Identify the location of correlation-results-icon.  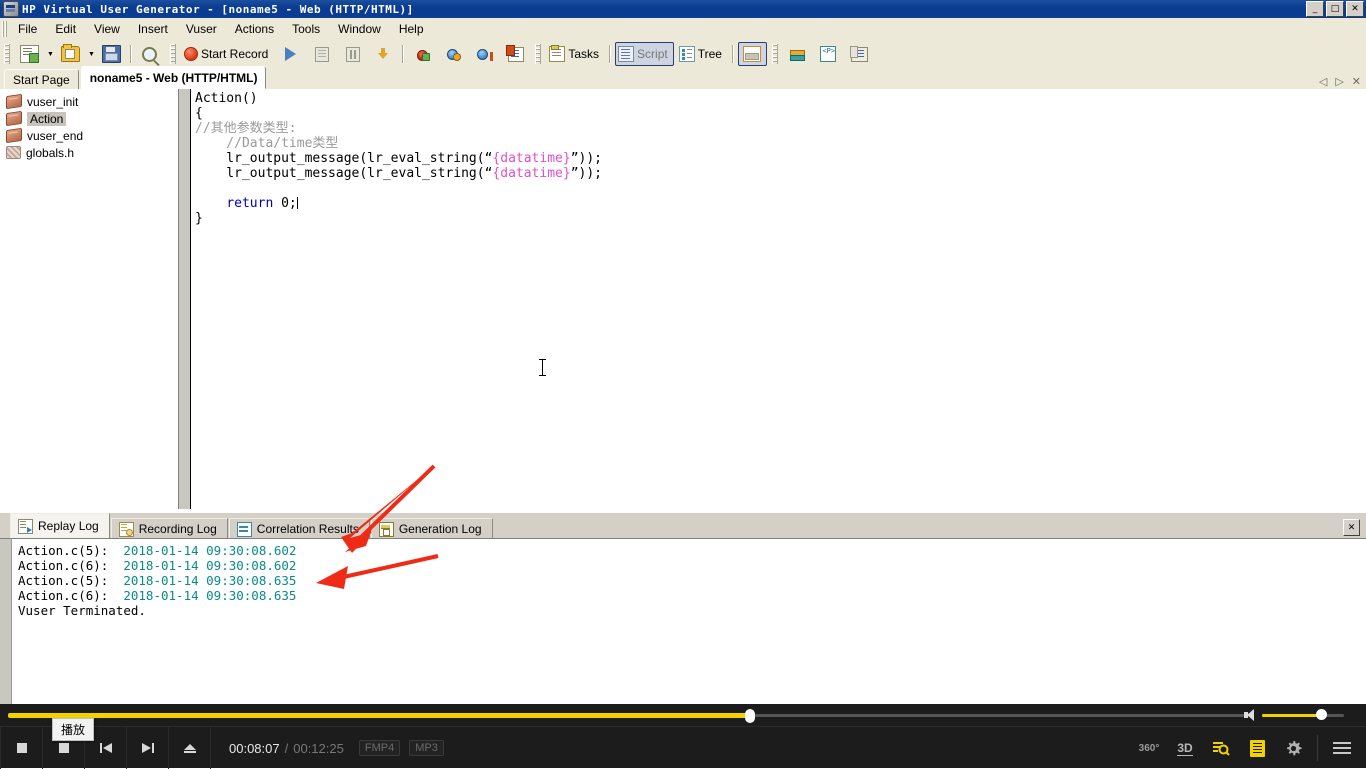
(244, 529).